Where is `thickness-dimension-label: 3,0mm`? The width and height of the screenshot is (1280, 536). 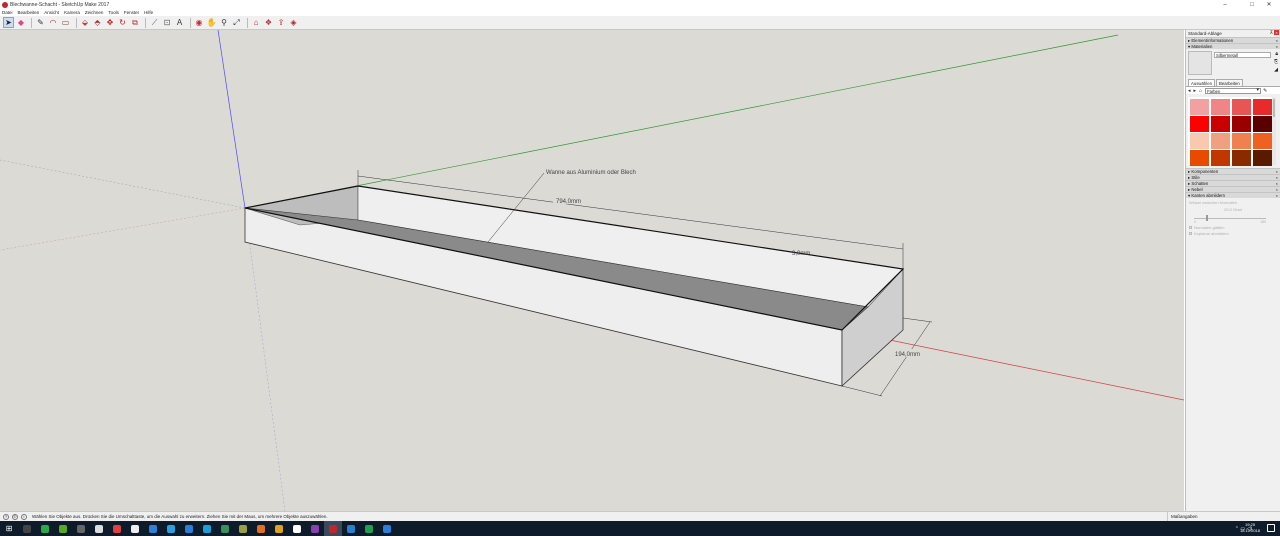 thickness-dimension-label: 3,0mm is located at coordinates (801, 254).